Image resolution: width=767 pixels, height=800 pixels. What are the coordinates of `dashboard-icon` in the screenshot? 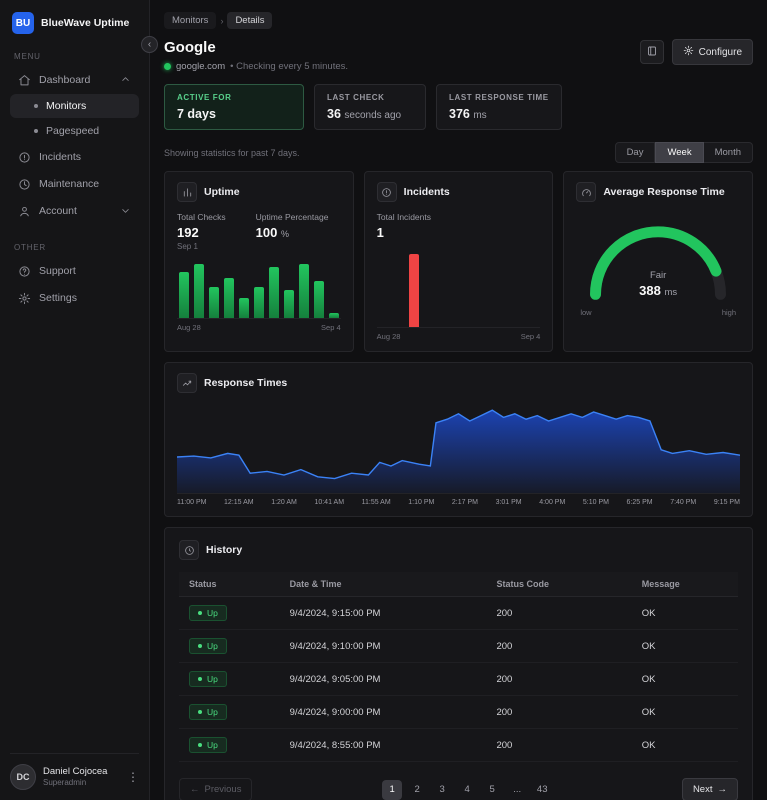 It's located at (24, 80).